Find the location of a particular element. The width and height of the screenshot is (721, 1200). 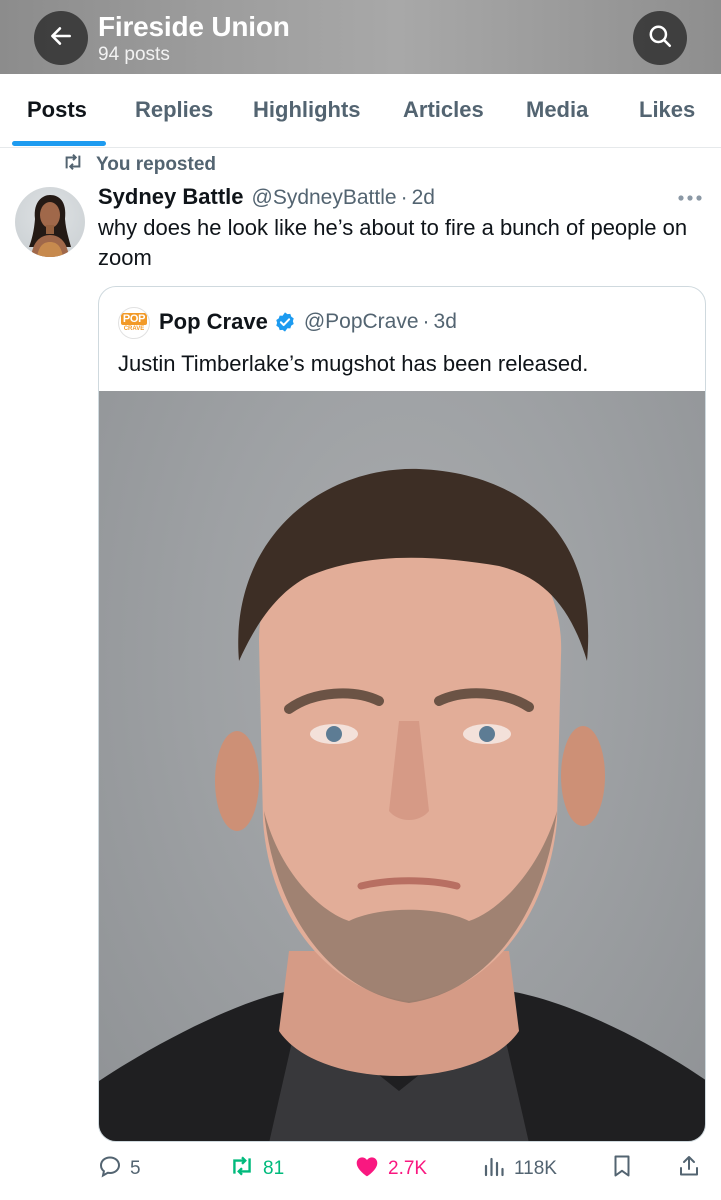

bar-chart-icon is located at coordinates (494, 1168).